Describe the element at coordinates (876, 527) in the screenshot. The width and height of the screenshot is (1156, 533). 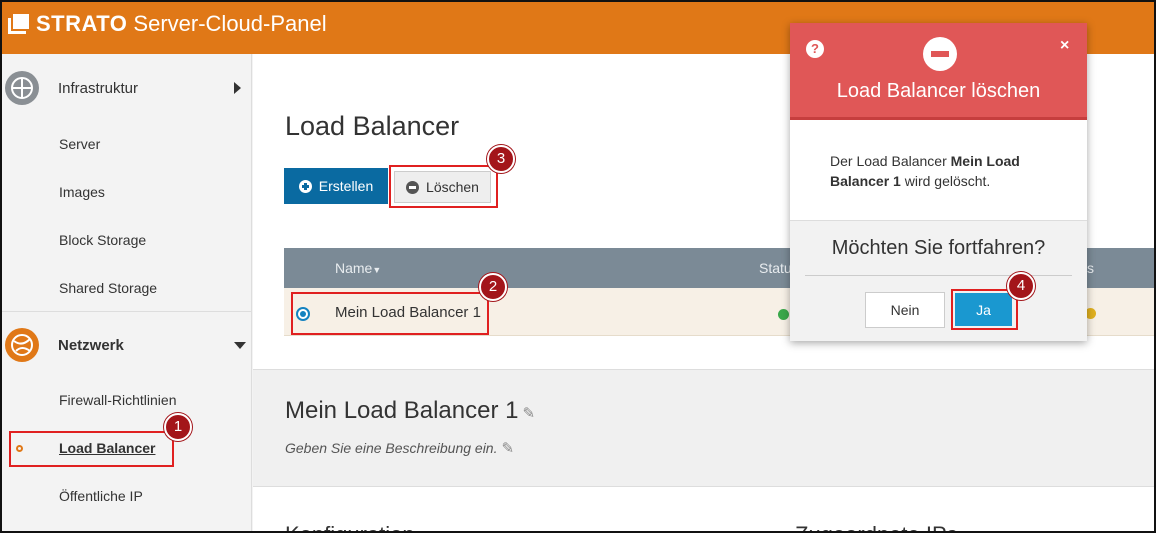
I see `section-heading-ips: Zugeordnete IPs` at that location.